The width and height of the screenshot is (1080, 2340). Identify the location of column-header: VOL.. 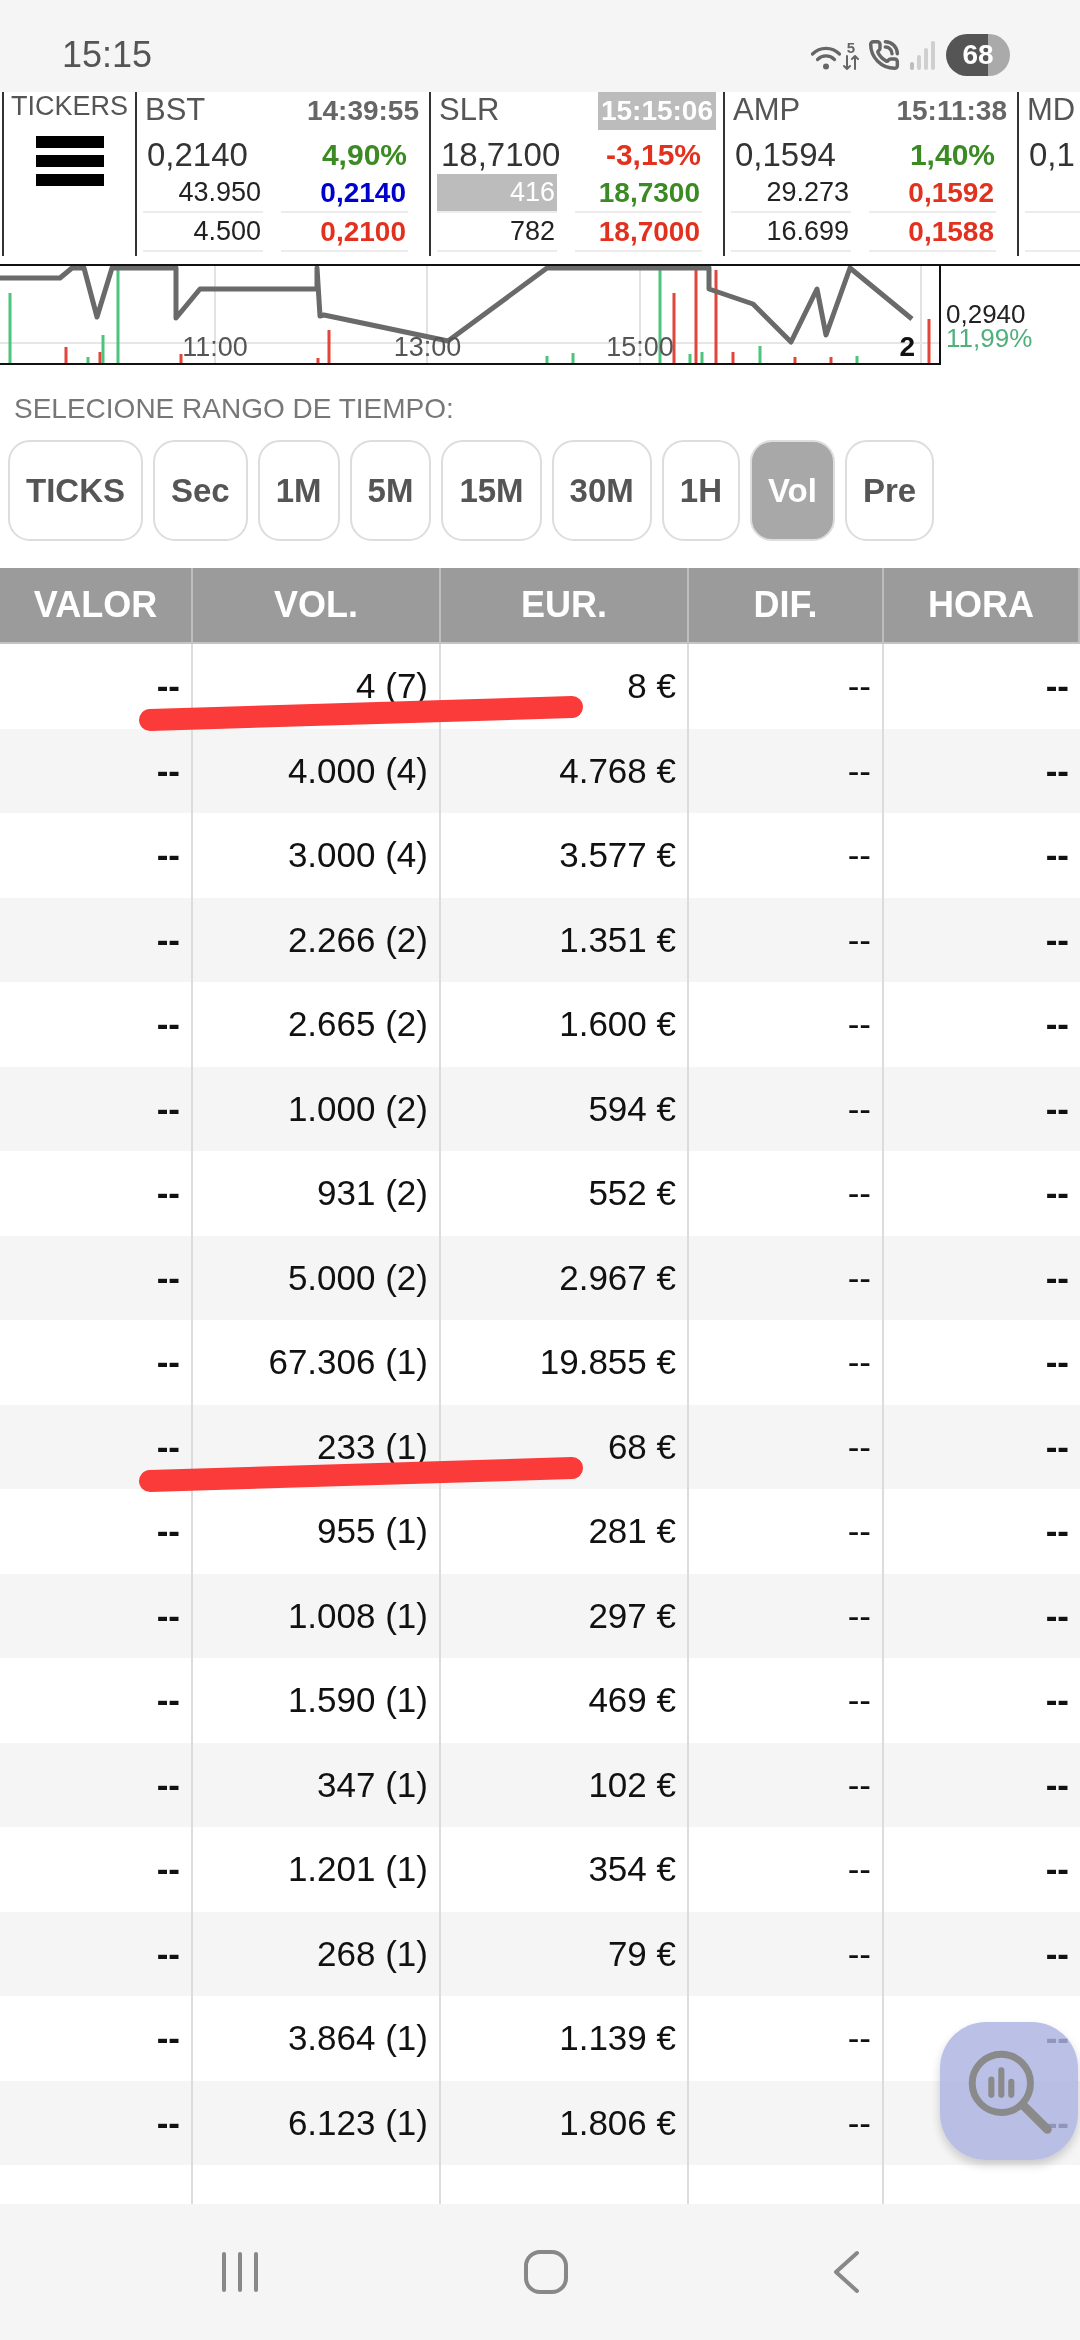
(317, 605).